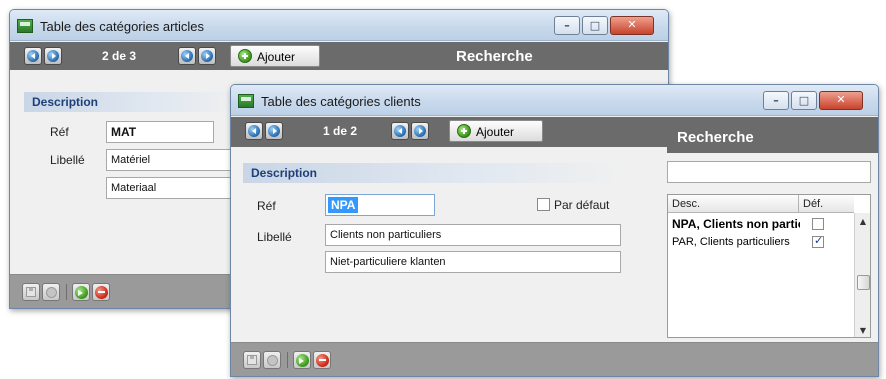 The width and height of the screenshot is (886, 379). Describe the element at coordinates (343, 205) in the screenshot. I see `ref-value: NPA` at that location.